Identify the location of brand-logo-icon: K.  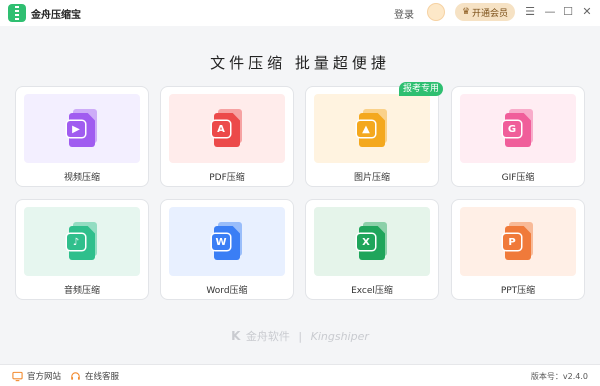
(236, 336).